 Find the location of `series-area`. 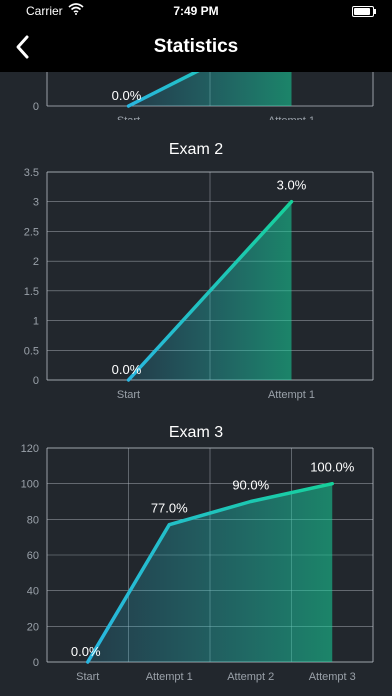

series-area is located at coordinates (210, 89).